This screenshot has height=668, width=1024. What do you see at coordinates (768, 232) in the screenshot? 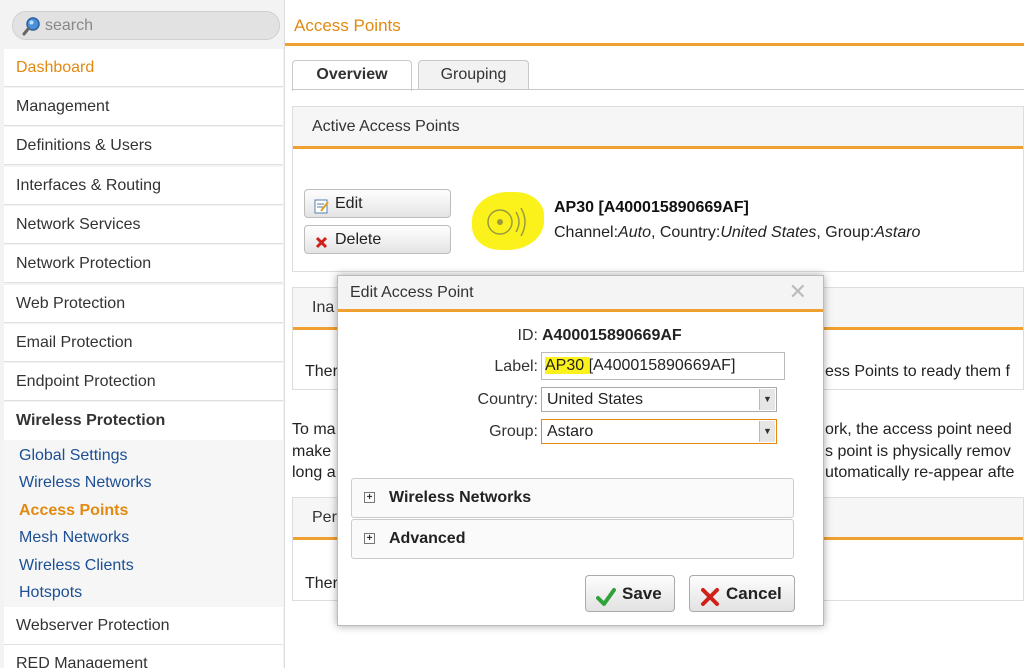
I see `country-value: United States` at bounding box center [768, 232].